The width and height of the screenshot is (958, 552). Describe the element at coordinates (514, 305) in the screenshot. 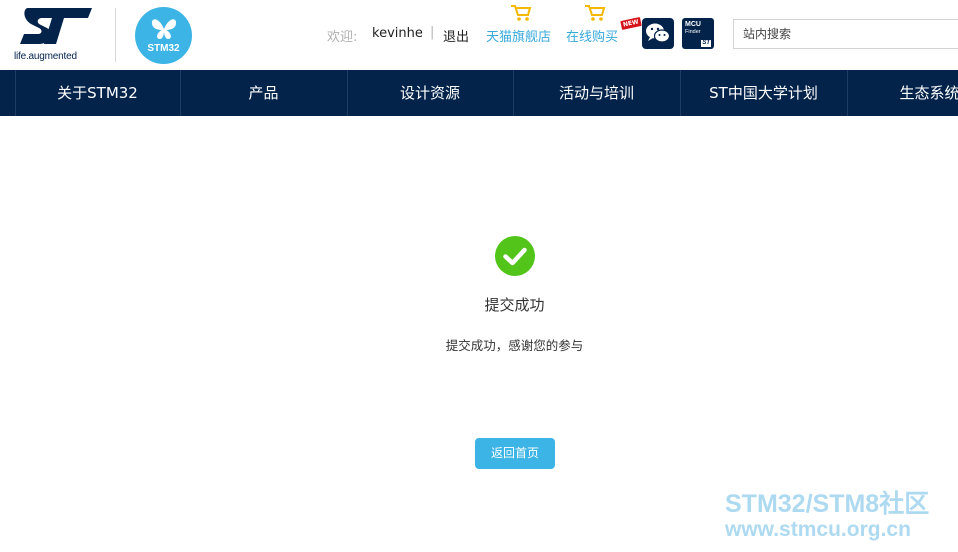

I see `result-title: 提交成功` at that location.